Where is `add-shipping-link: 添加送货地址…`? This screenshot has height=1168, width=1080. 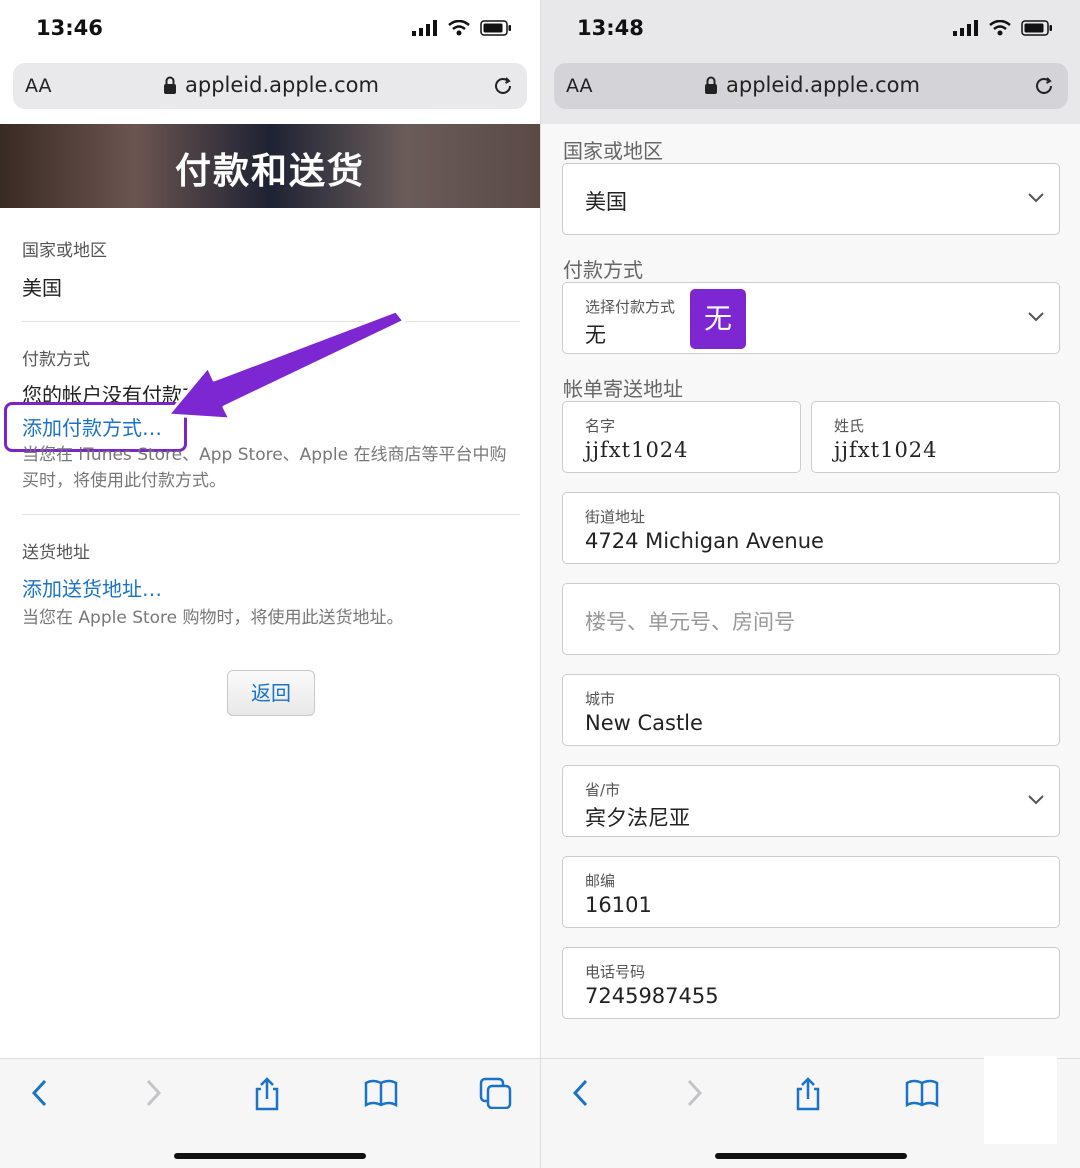 add-shipping-link: 添加送货地址… is located at coordinates (92, 587).